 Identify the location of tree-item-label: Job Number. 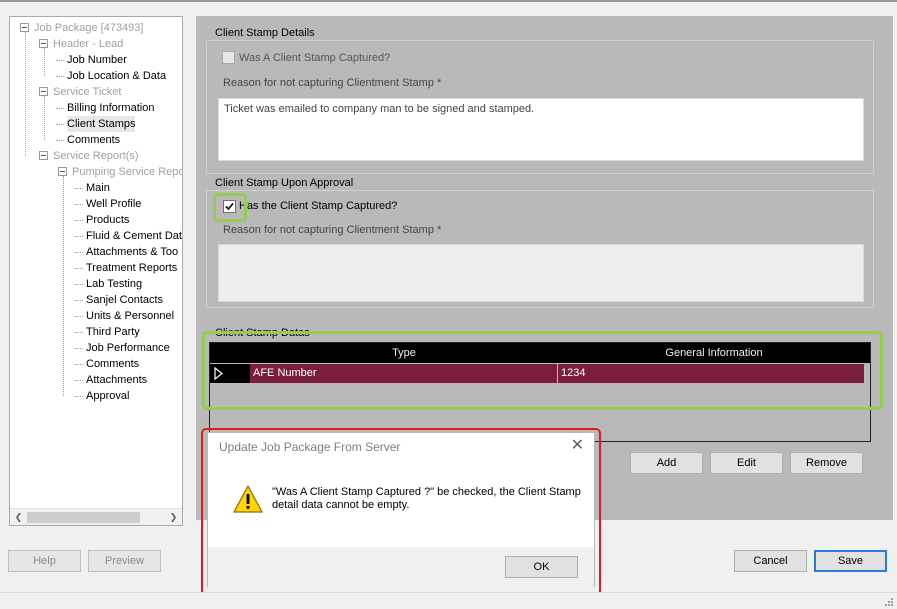
(97, 60).